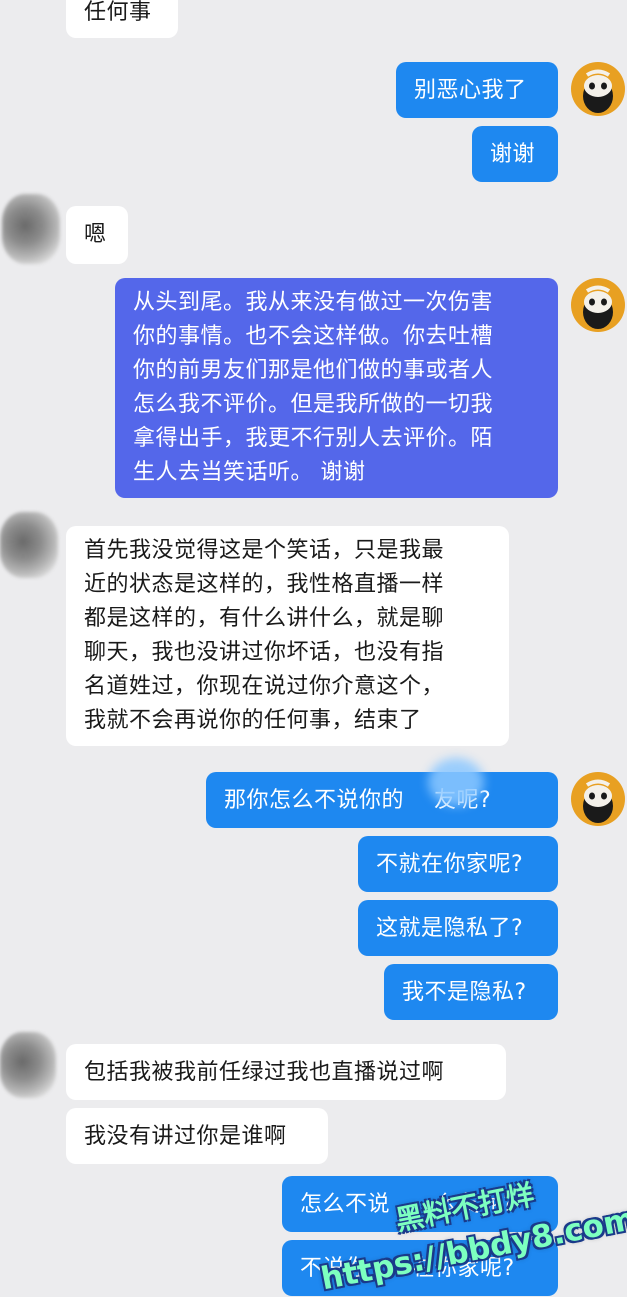 The image size is (627, 1297). Describe the element at coordinates (477, 90) in the screenshot. I see `outgoing-message: 别恶心我了` at that location.